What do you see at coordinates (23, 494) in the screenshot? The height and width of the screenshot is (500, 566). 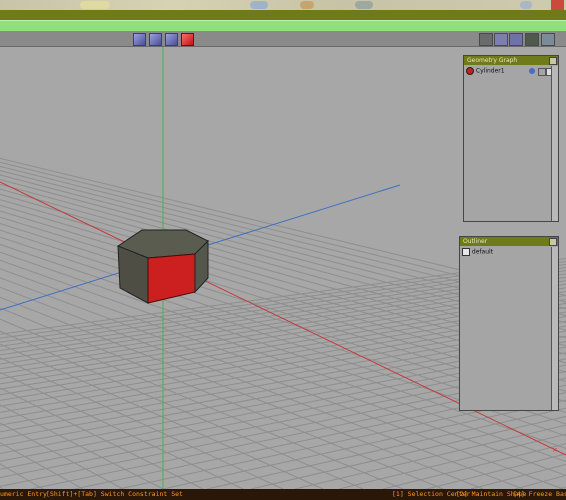 I see `status-hint: umeric Entry` at bounding box center [23, 494].